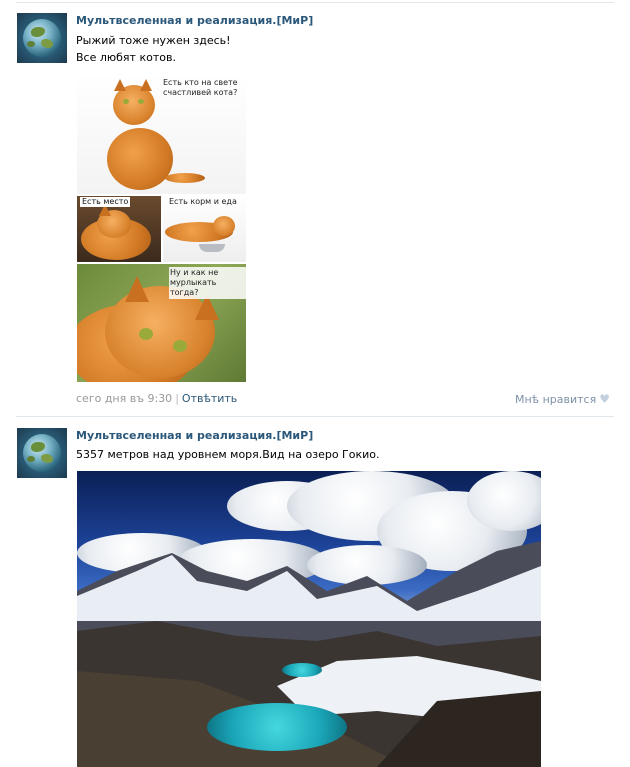 This screenshot has height=767, width=630. What do you see at coordinates (194, 435) in the screenshot?
I see `author-link: Мультвселенная и реализация.[МиР]` at bounding box center [194, 435].